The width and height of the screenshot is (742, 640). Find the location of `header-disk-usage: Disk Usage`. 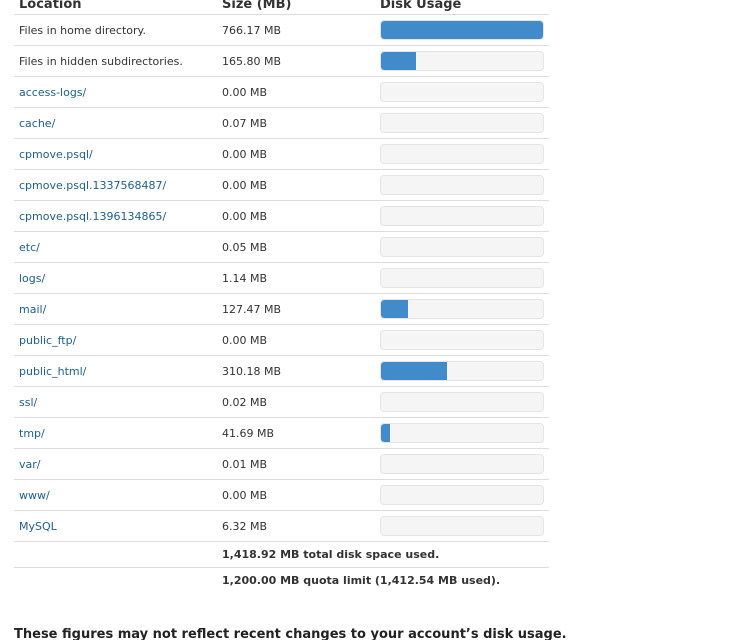

header-disk-usage: Disk Usage is located at coordinates (421, 6).